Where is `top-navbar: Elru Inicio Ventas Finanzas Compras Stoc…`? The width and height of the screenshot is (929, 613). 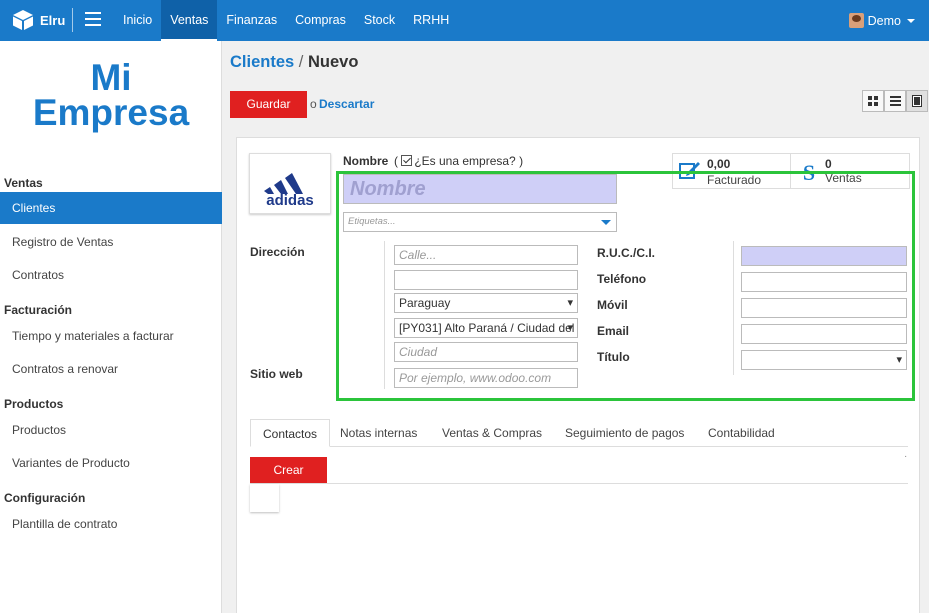 top-navbar: Elru Inicio Ventas Finanzas Compras Stoc… is located at coordinates (464, 20).